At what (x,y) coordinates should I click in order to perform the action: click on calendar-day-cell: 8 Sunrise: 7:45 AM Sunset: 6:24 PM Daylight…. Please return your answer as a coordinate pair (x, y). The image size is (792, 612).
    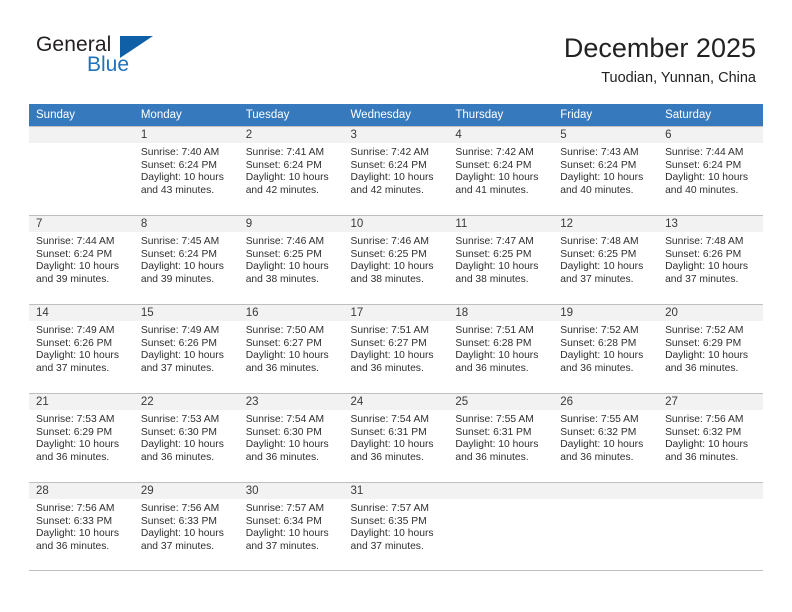
    Looking at the image, I should click on (186, 259).